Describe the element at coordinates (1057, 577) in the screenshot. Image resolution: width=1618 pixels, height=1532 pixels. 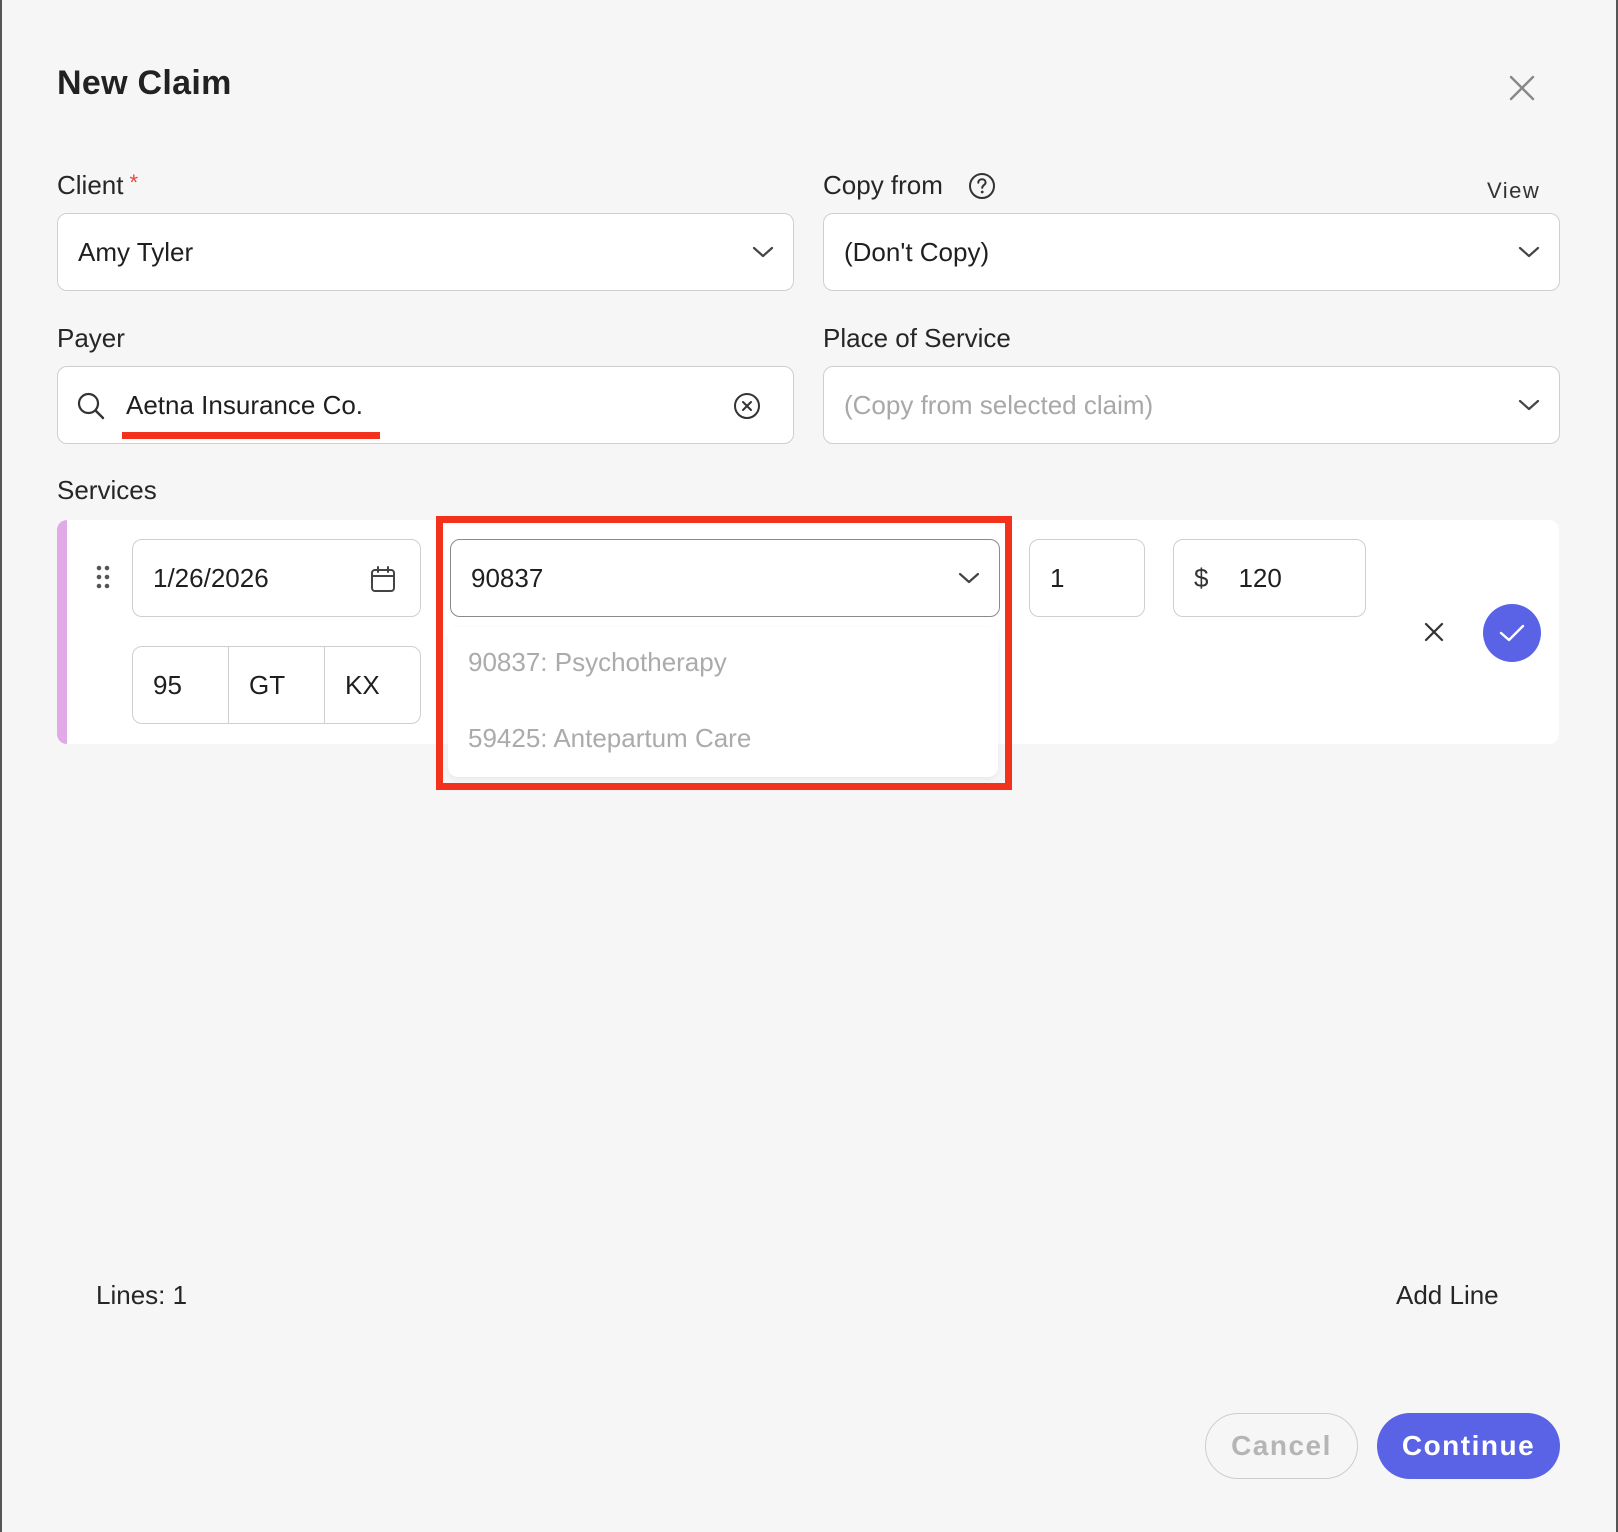
I see `units-value: 1` at that location.